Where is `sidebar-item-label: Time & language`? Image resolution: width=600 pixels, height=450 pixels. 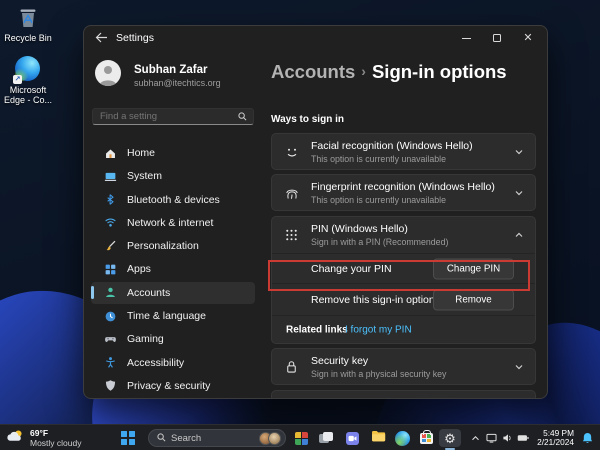 sidebar-item-label: Time & language is located at coordinates (166, 316).